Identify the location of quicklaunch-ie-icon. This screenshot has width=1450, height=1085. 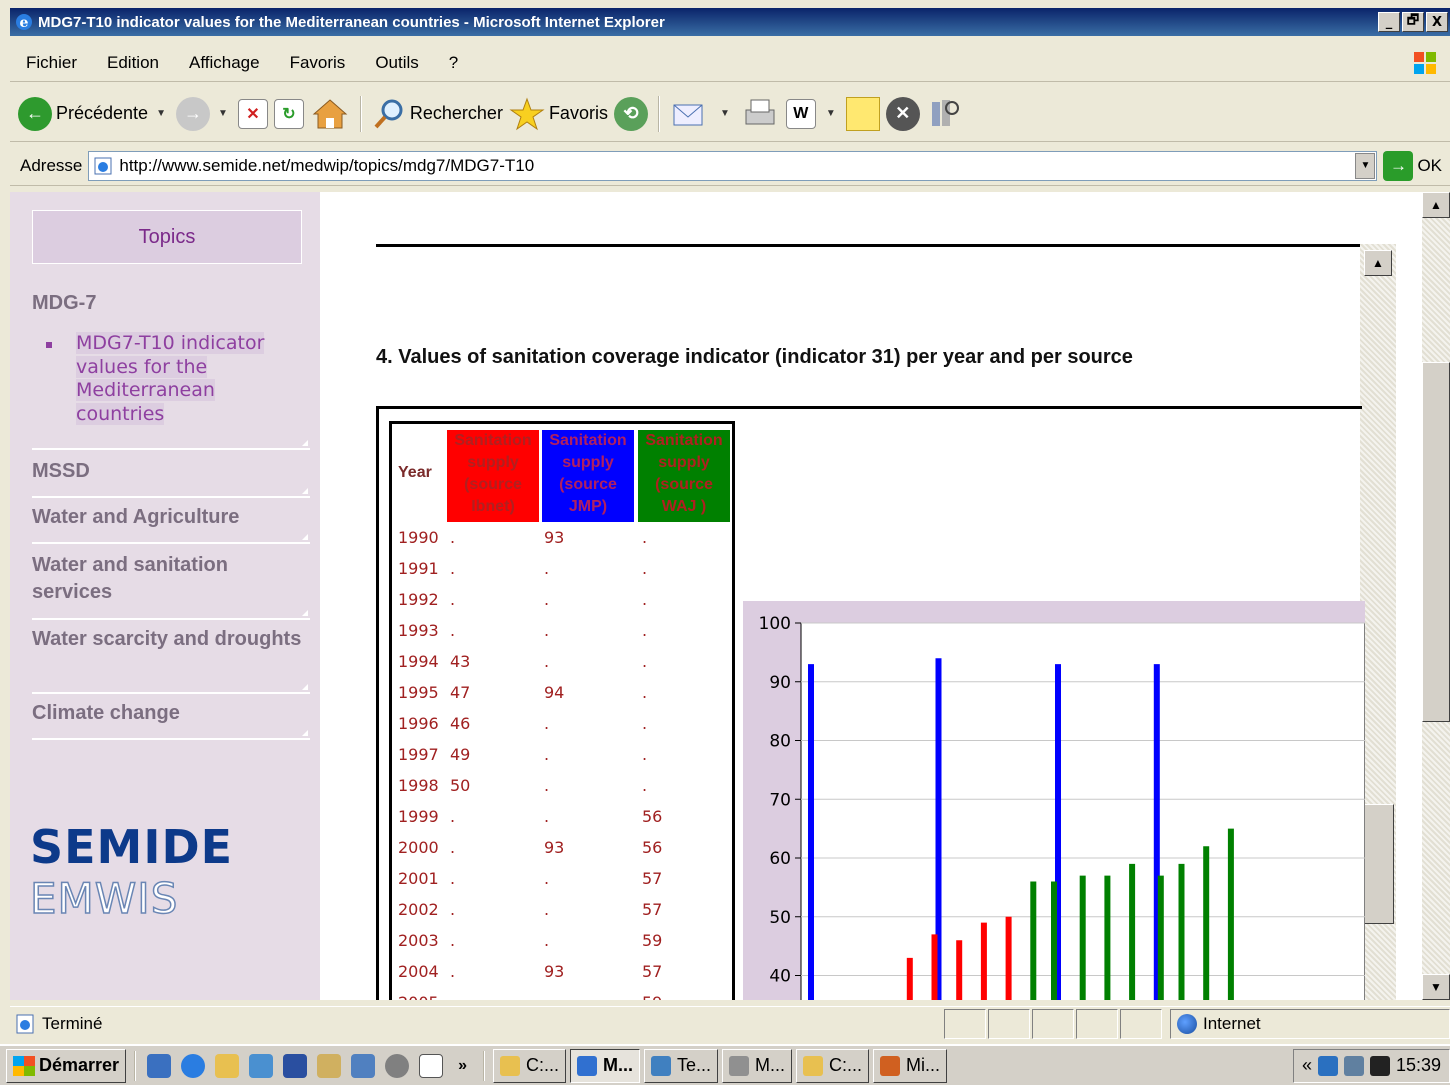
(193, 1065).